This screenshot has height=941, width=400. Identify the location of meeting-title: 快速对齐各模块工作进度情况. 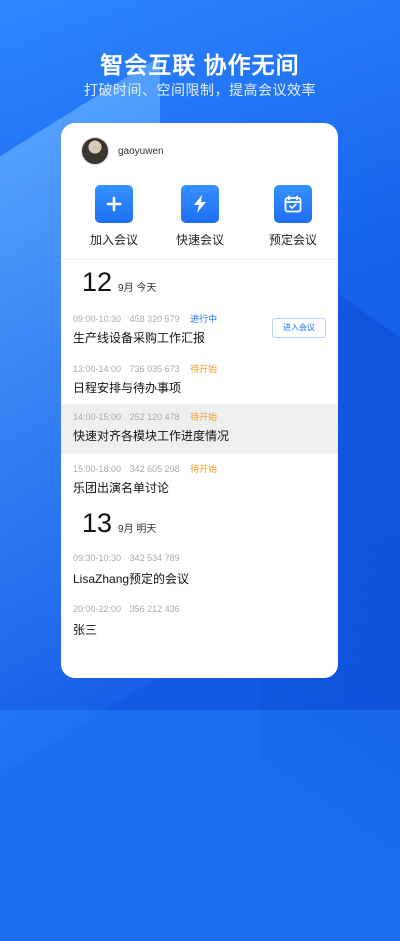
(151, 436).